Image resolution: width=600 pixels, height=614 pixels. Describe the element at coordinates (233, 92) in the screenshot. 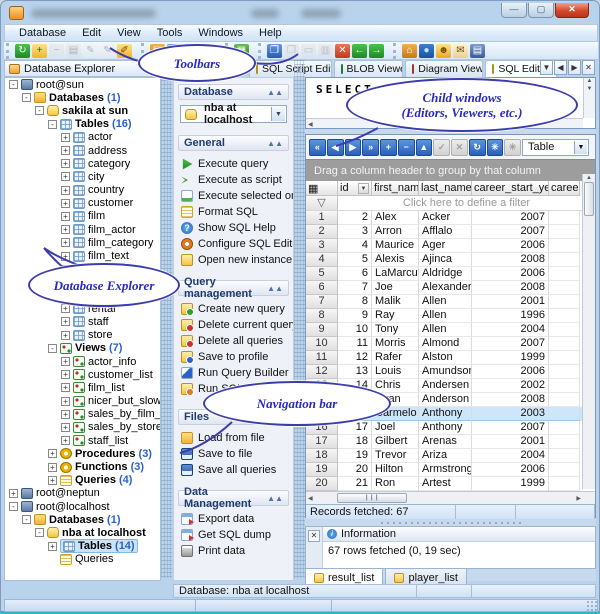

I see `nav-section-database: Database ▲▲` at that location.